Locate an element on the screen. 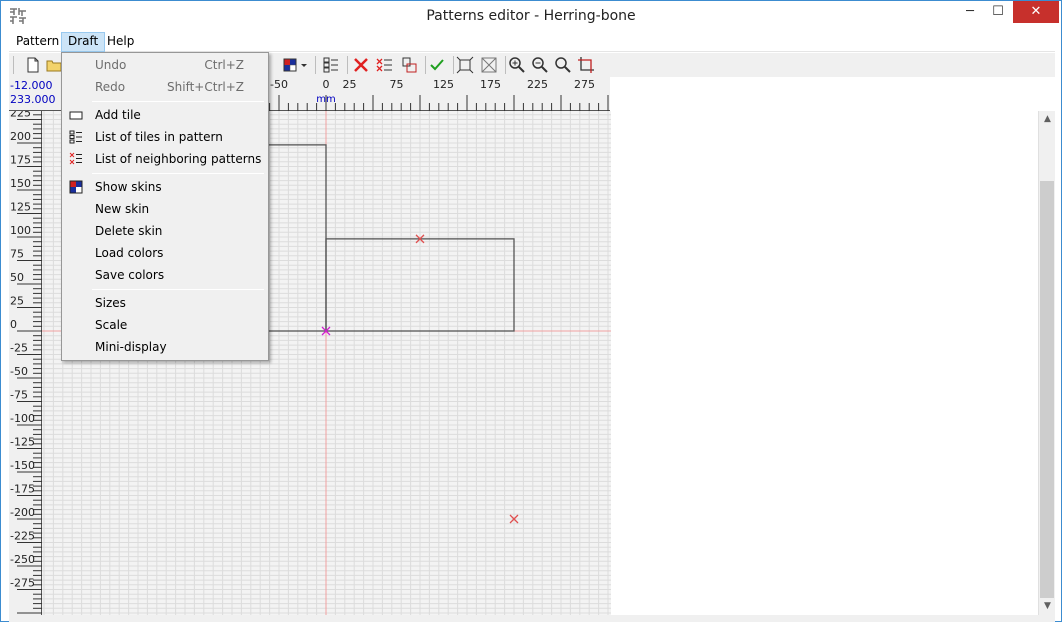 The image size is (1062, 622). ruler-left-label: -200 is located at coordinates (22, 512).